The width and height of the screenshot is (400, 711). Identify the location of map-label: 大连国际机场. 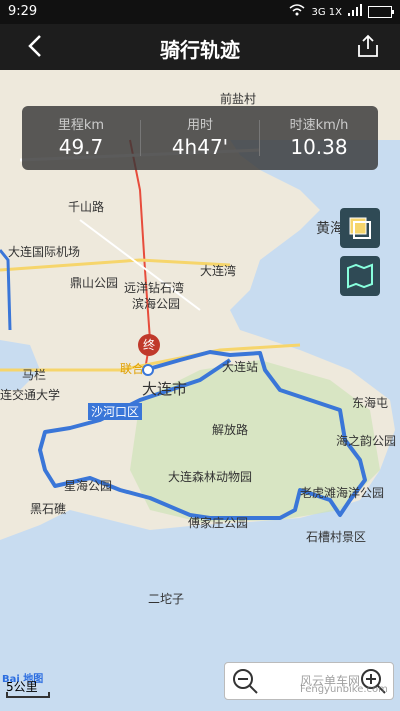
(44, 252).